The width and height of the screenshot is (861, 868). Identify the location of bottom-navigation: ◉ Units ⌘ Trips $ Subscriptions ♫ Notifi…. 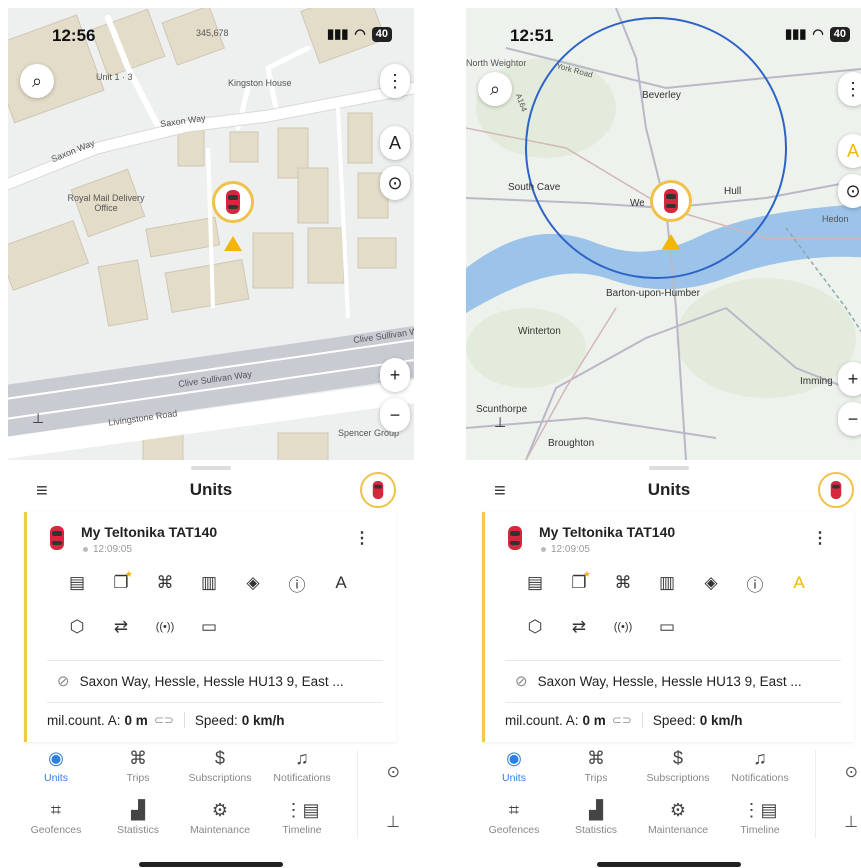
(211, 797).